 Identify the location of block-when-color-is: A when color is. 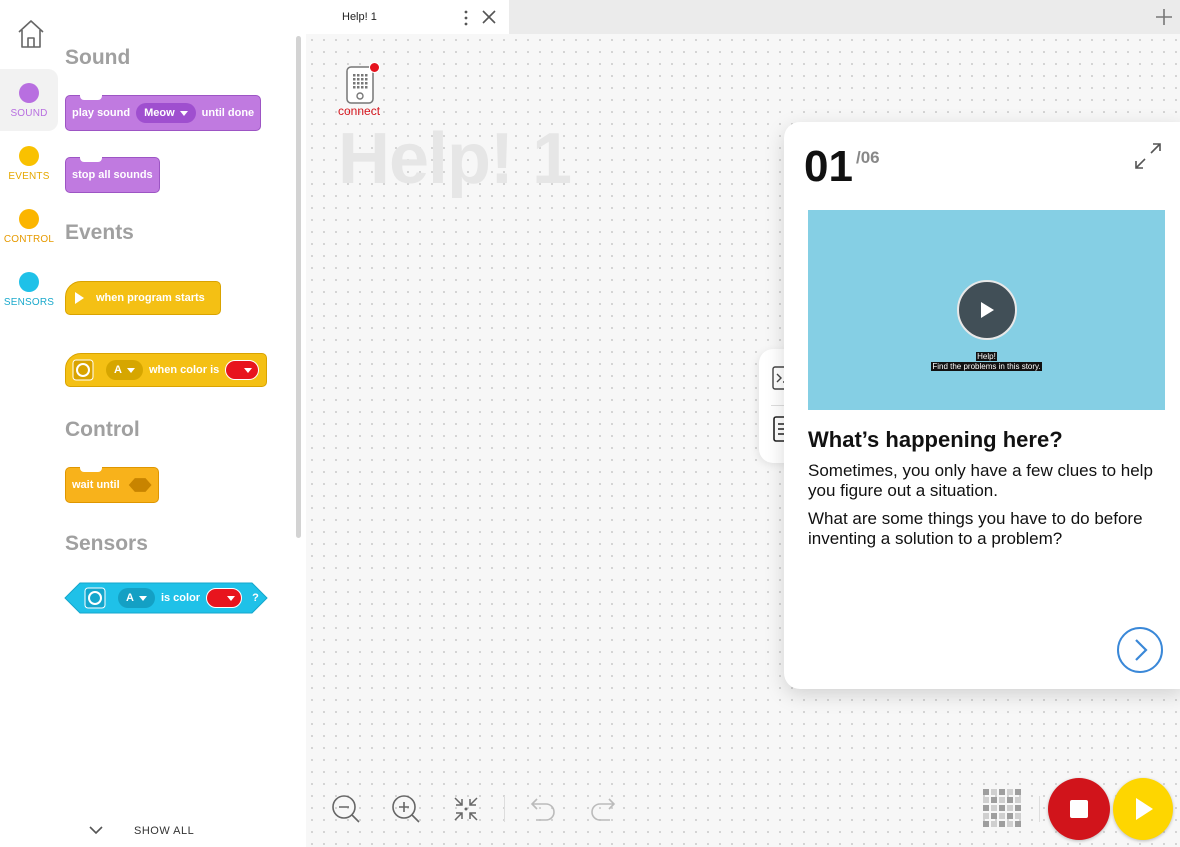
(166, 370).